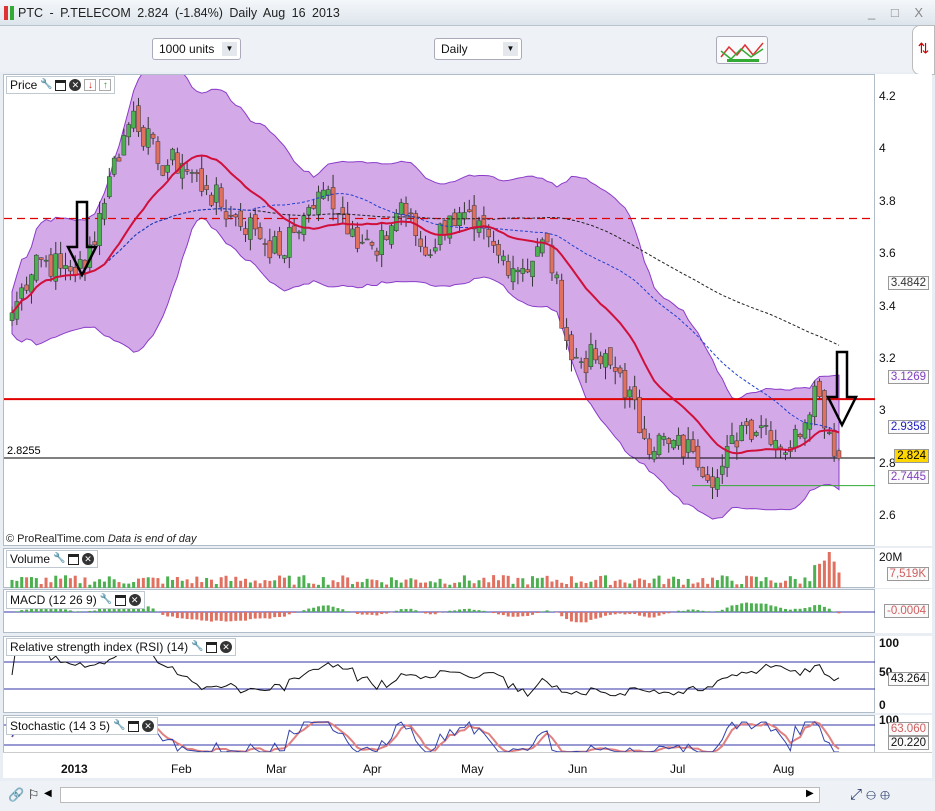 This screenshot has height=811, width=935. Describe the element at coordinates (440, 795) in the screenshot. I see `horizontal-scrollbar` at that location.